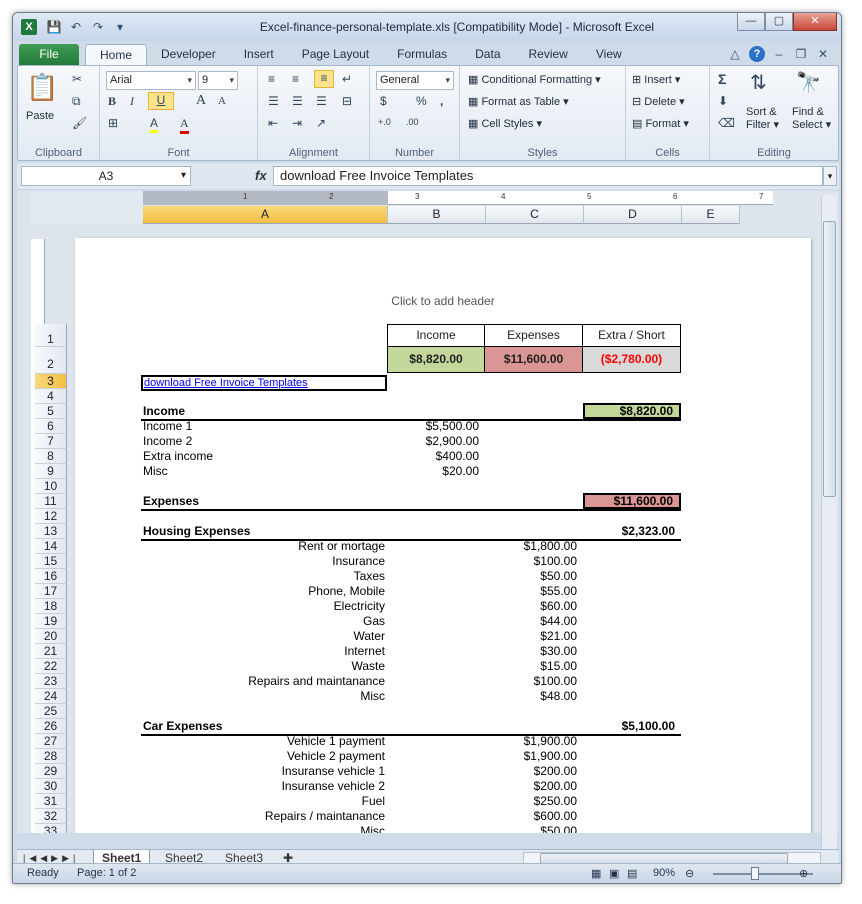 This screenshot has height=904, width=862. Describe the element at coordinates (763, 874) in the screenshot. I see `zoom-slider-track` at that location.